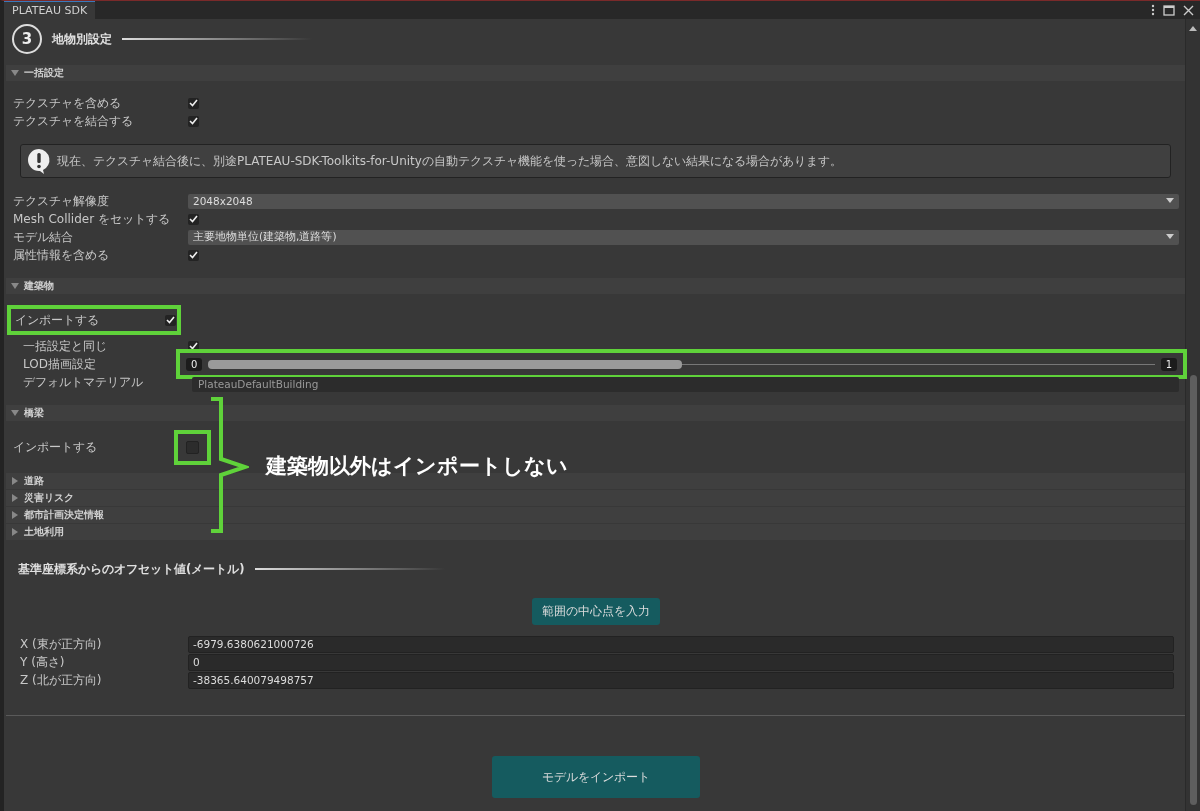 The image size is (1200, 811). Describe the element at coordinates (449, 161) in the screenshot. I see `notice-text: 現在、テクスチャ結合後に、別途PLATEAU-SDK-Toolkits-for-Unityの自動テクスチャ機能を使った場合、意図しない結果になる場合があります。` at that location.